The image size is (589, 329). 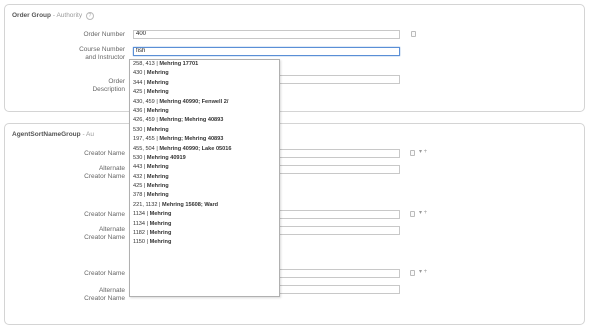 I want to click on autocomplete-option: 443 | Mehring, so click(x=204, y=167).